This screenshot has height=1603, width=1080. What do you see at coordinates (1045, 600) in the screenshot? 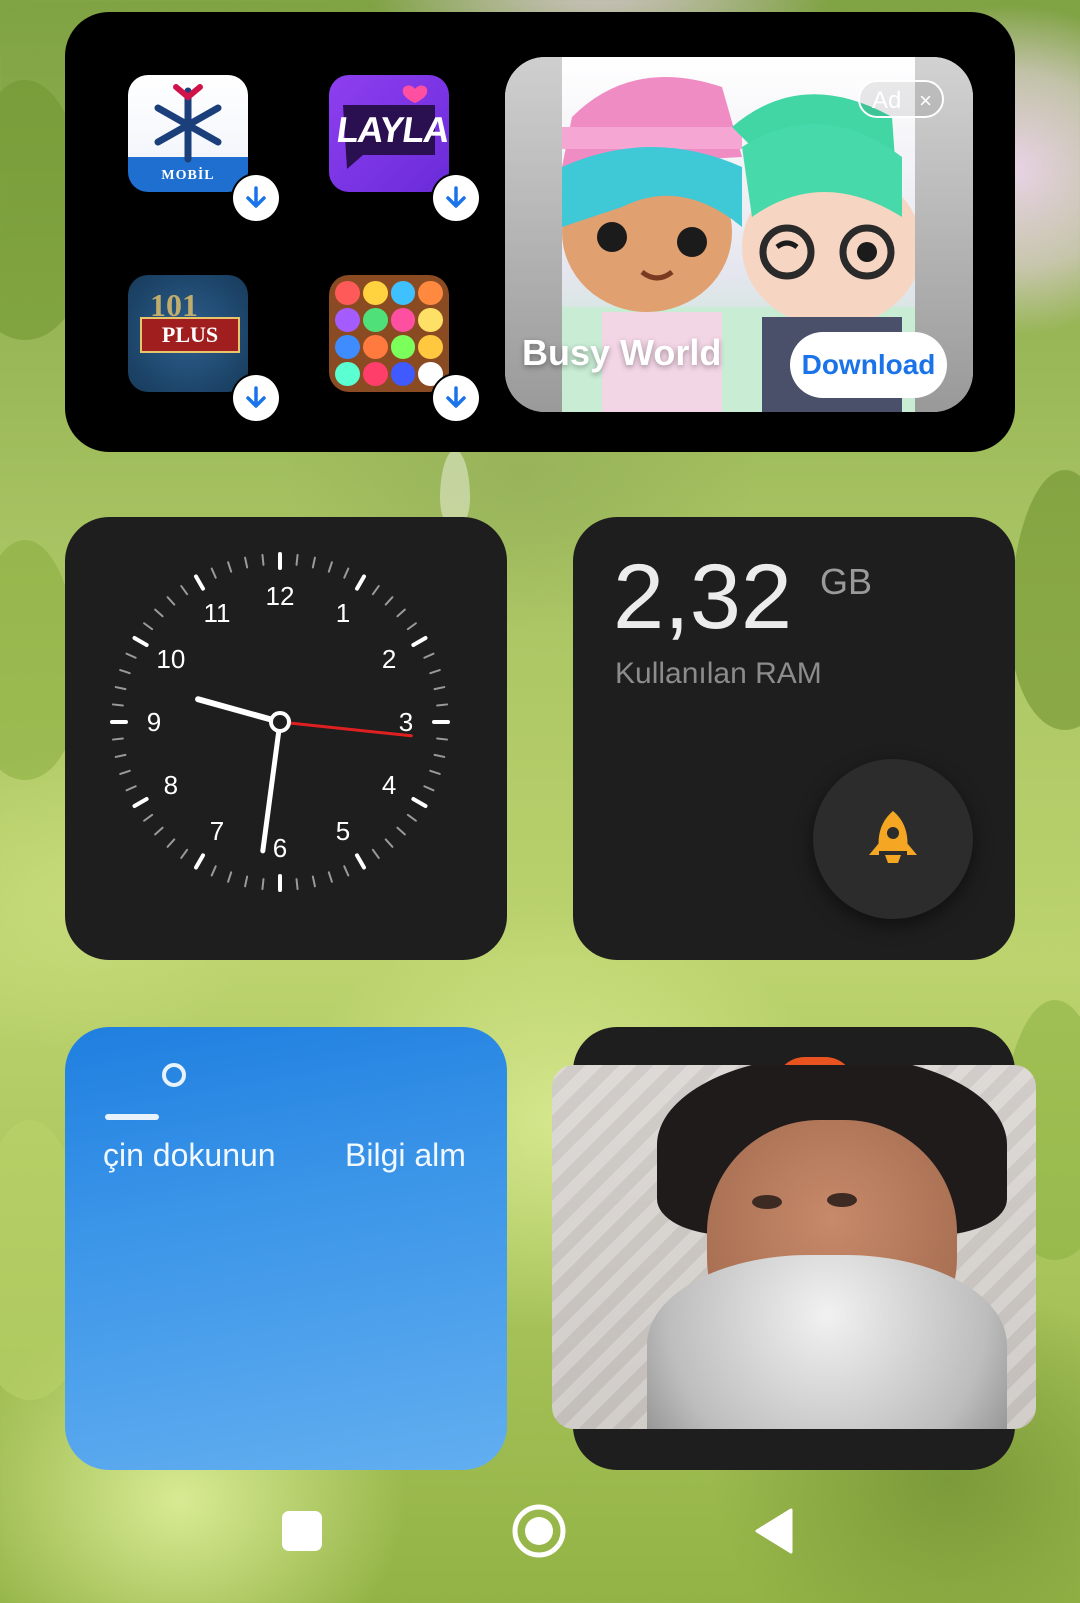
I see `wallpaper-leaf` at bounding box center [1045, 600].